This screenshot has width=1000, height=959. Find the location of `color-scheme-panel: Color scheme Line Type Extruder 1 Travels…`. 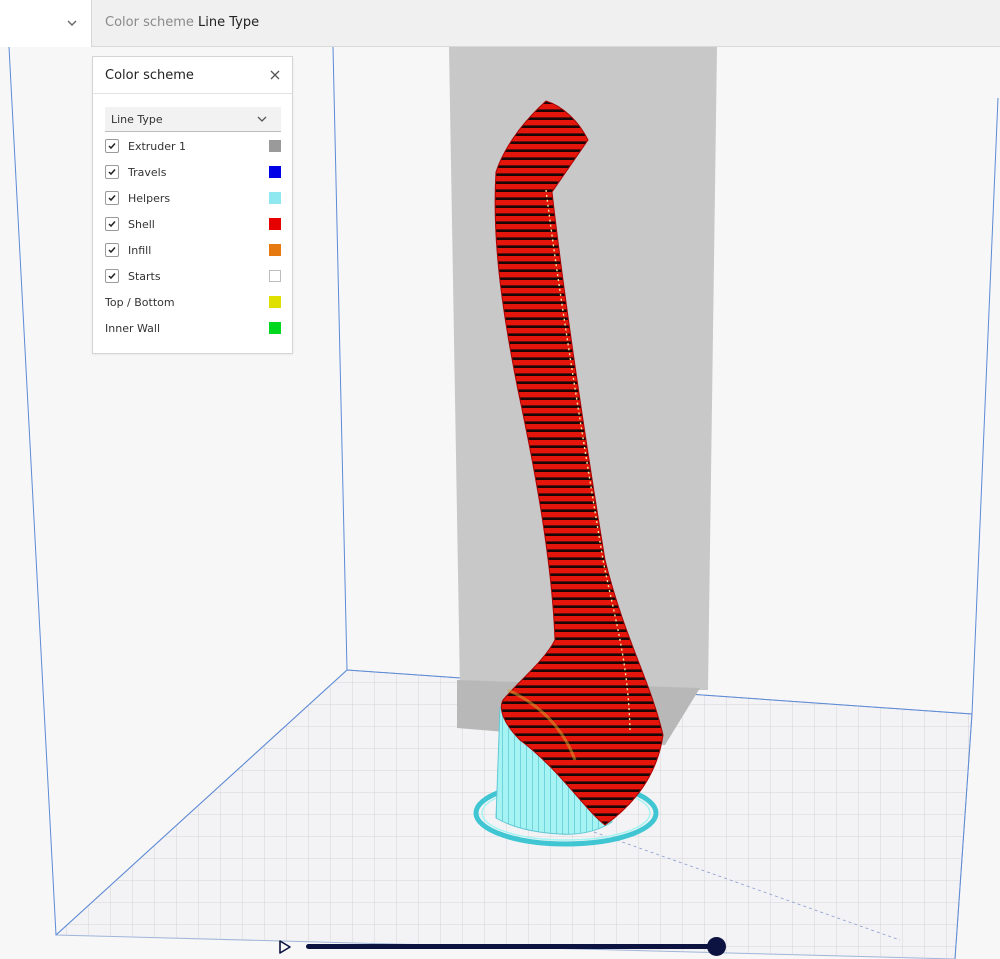

color-scheme-panel: Color scheme Line Type Extruder 1 Travels… is located at coordinates (192, 205).